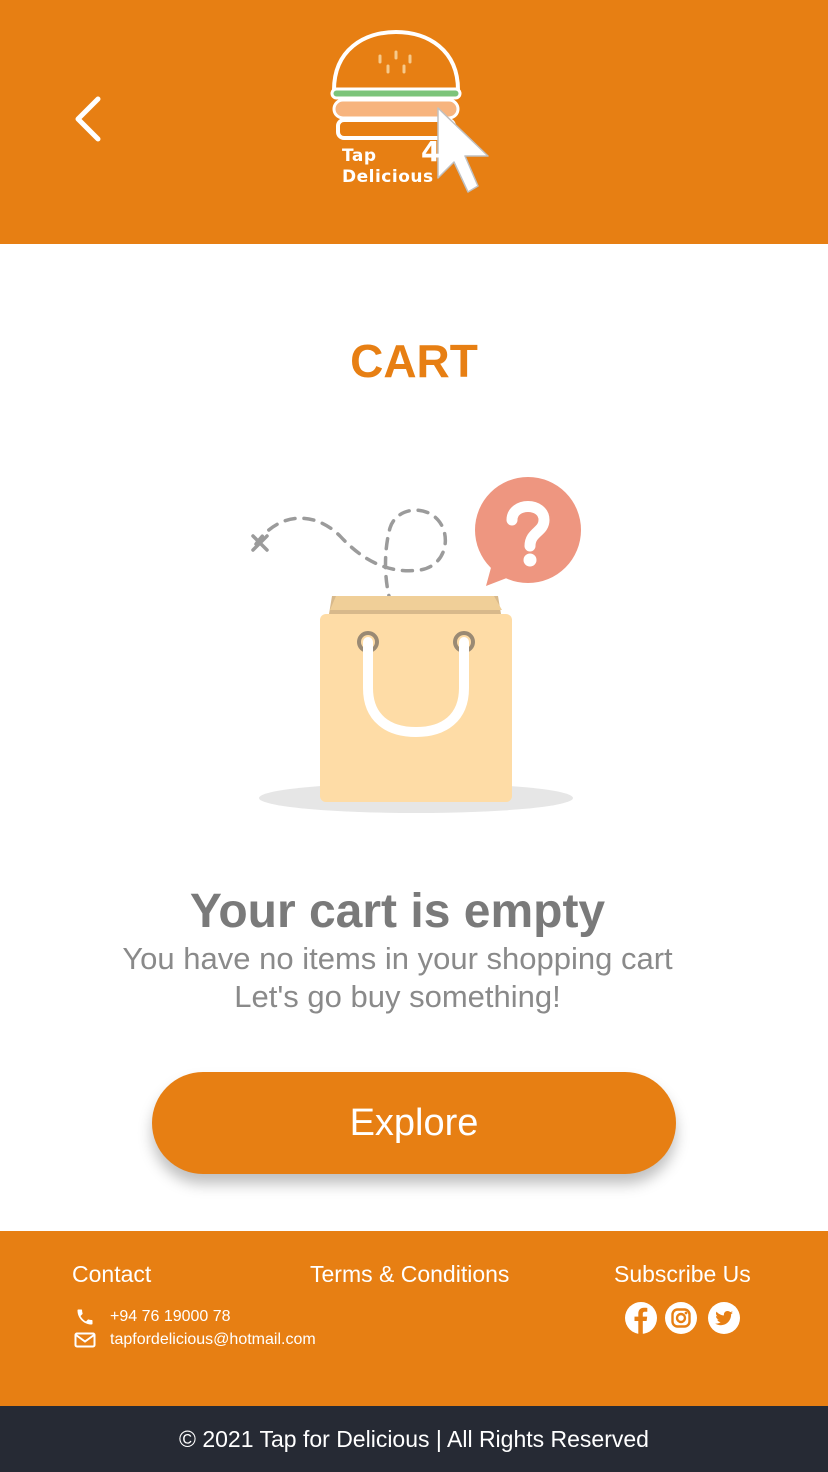 This screenshot has height=1472, width=828. What do you see at coordinates (213, 1339) in the screenshot?
I see `email-address: tapfordelicious@hotmail.com` at bounding box center [213, 1339].